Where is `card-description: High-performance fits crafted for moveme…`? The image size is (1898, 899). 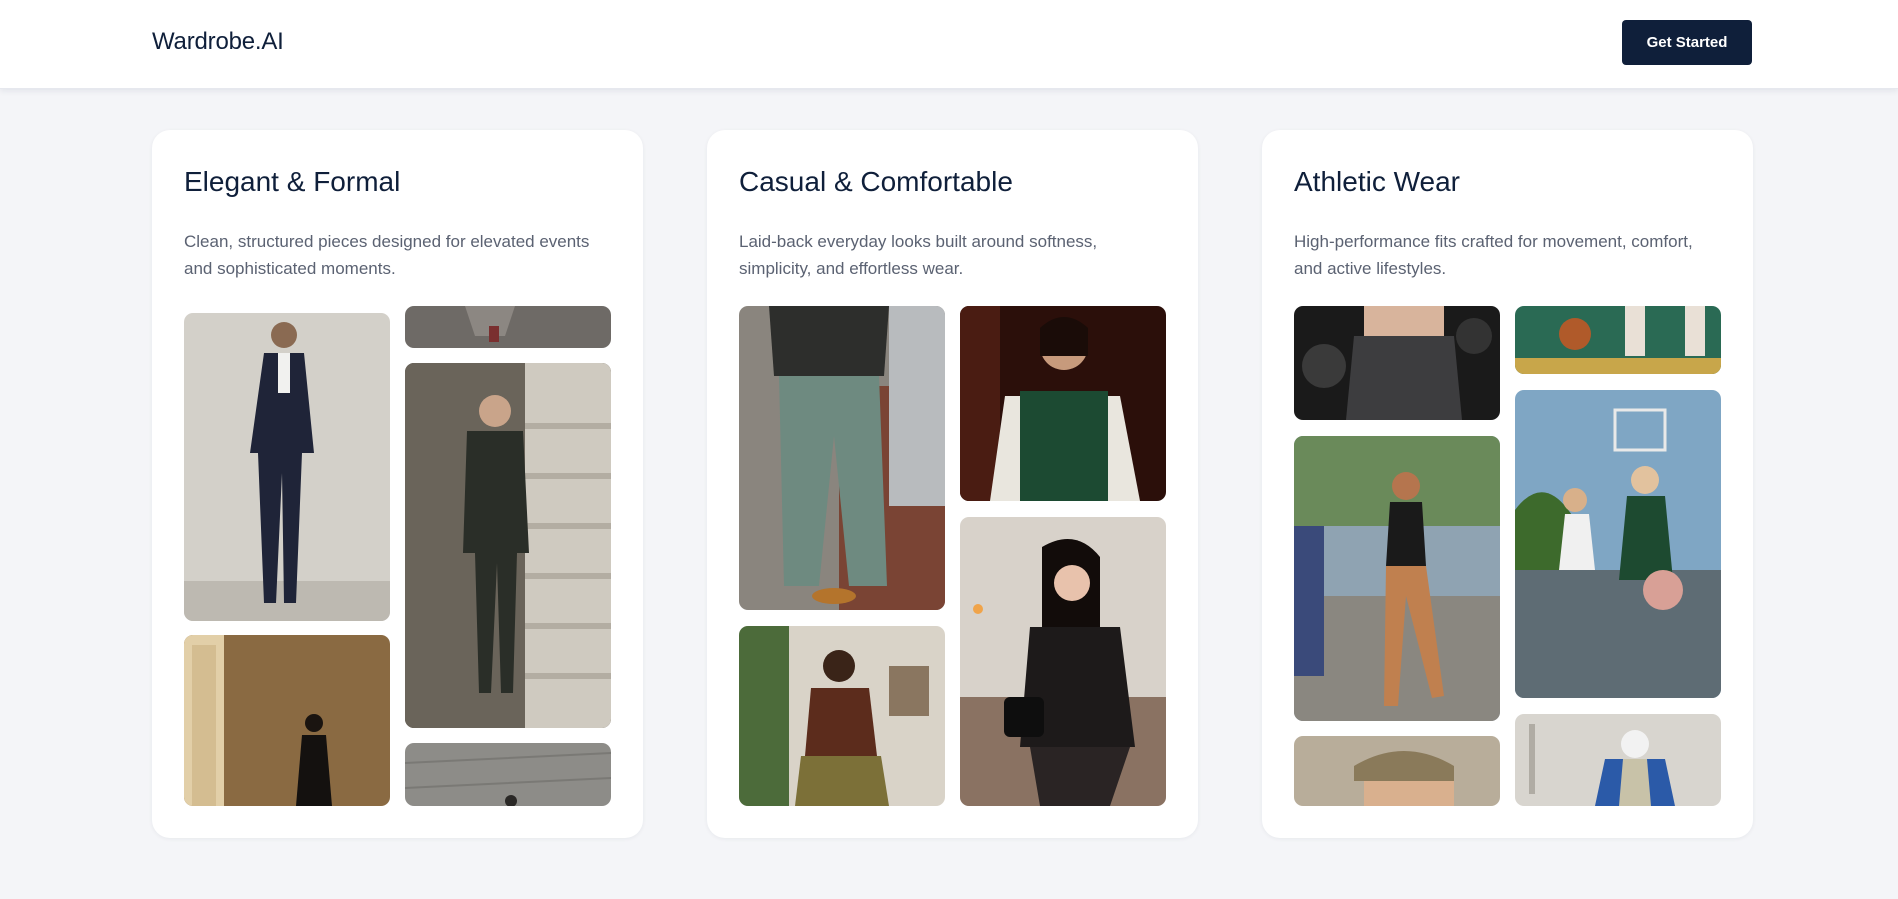
card-description: High-performance fits crafted for moveme… is located at coordinates (1493, 255).